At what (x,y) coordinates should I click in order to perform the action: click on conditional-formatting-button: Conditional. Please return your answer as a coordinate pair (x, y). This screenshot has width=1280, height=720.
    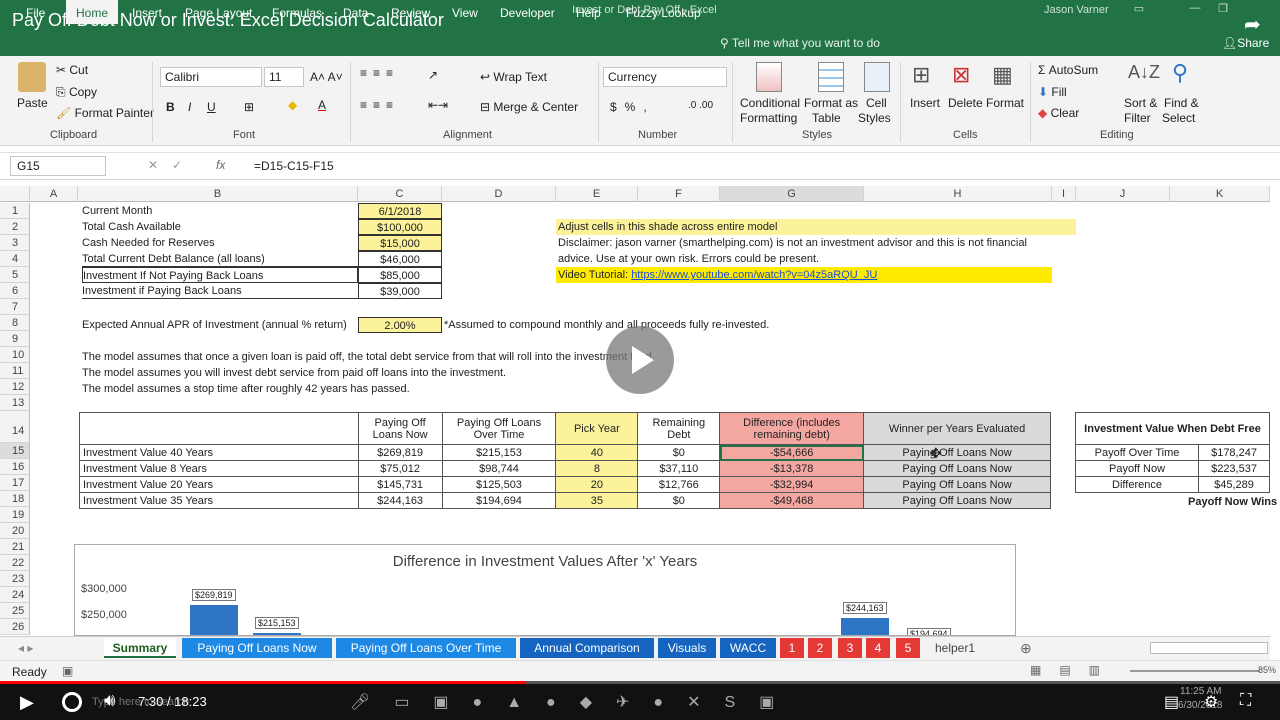
    Looking at the image, I should click on (770, 103).